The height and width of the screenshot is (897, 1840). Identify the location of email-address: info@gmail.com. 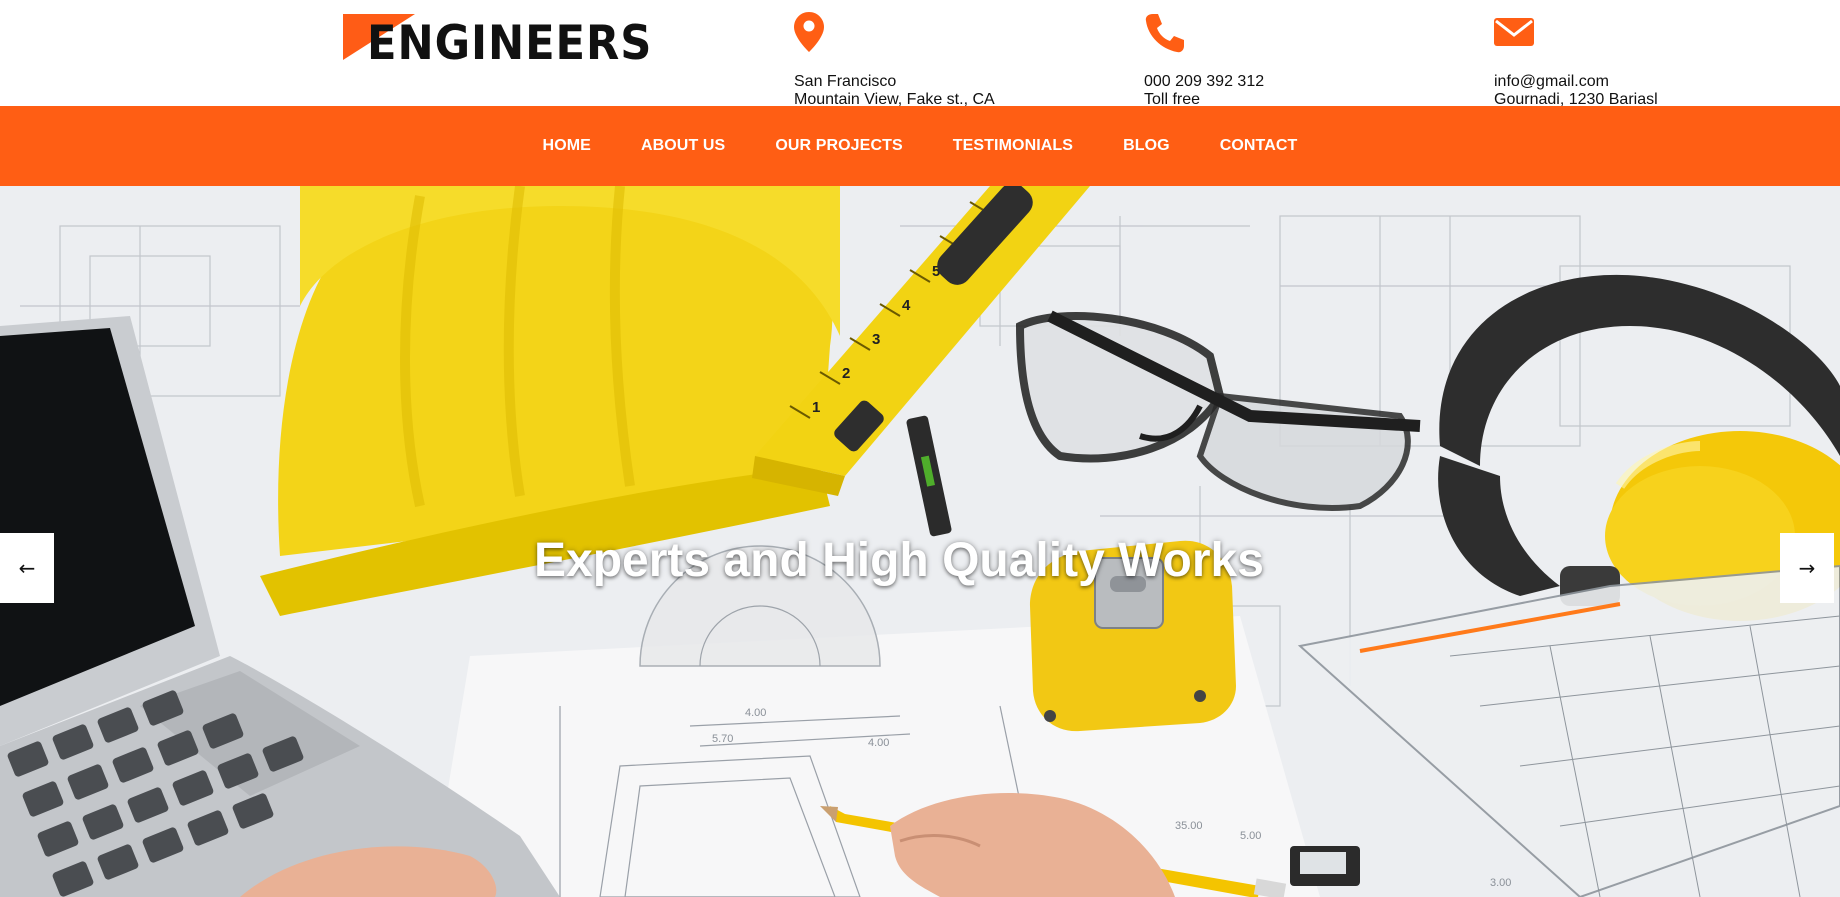
(1576, 82).